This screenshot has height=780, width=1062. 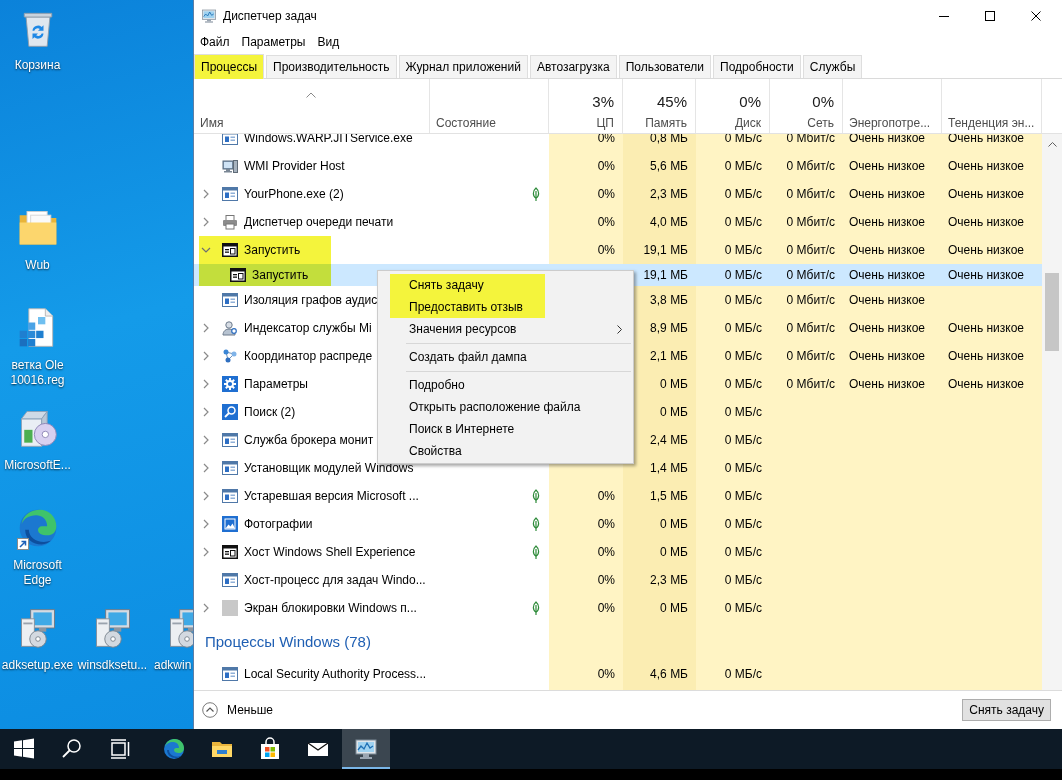 I want to click on context-menu-item: Значения ресурсов, so click(x=505, y=329).